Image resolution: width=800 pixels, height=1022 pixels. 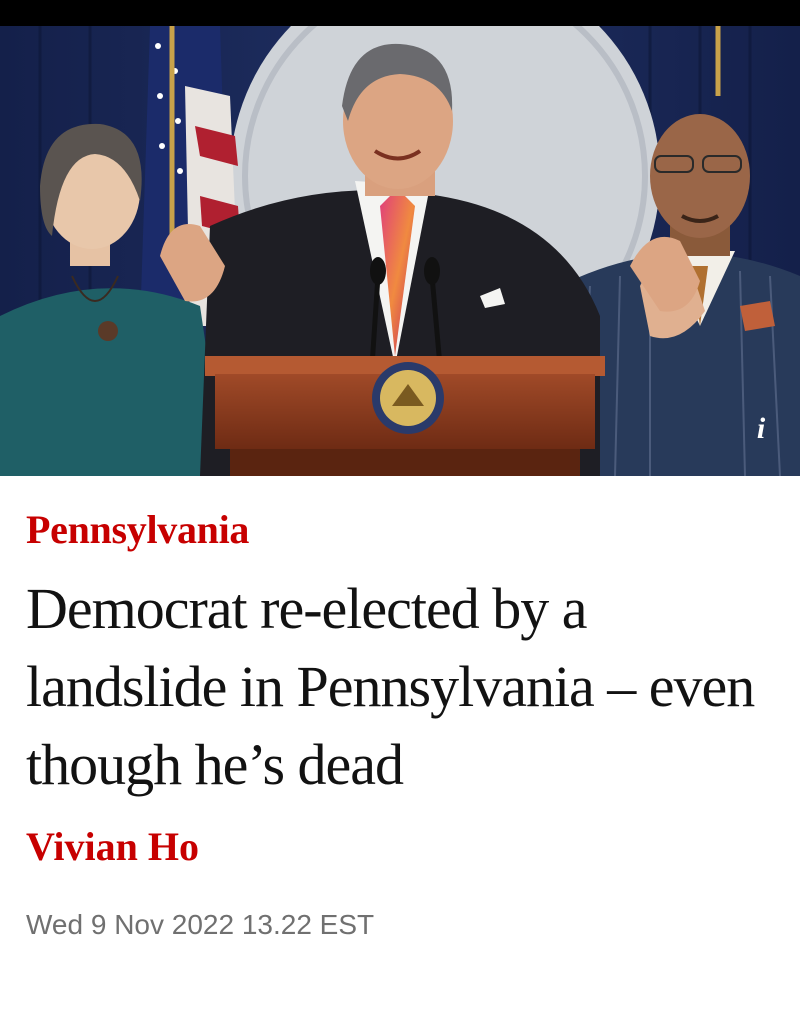 What do you see at coordinates (400, 13) in the screenshot?
I see `top-bar` at bounding box center [400, 13].